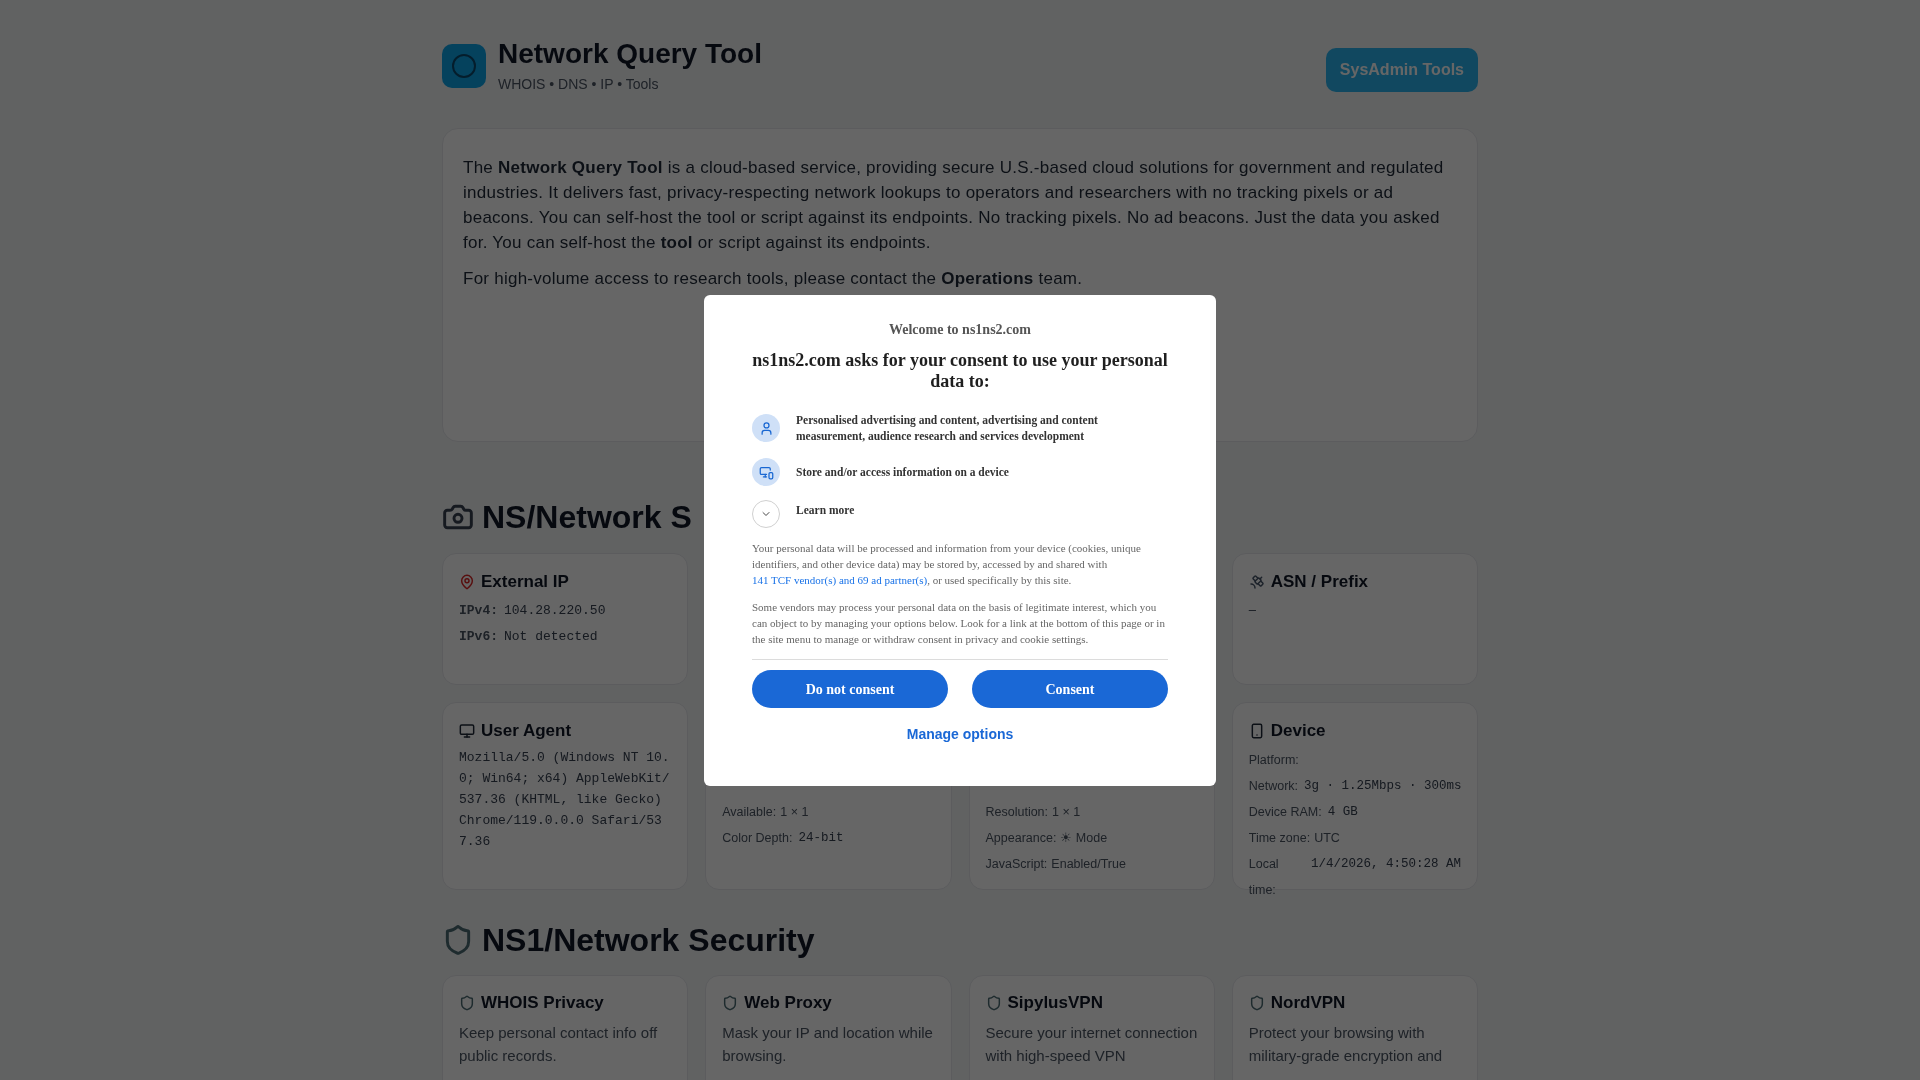 This screenshot has width=1920, height=1080. Describe the element at coordinates (1017, 812) in the screenshot. I see `field-label: Resolution:` at that location.